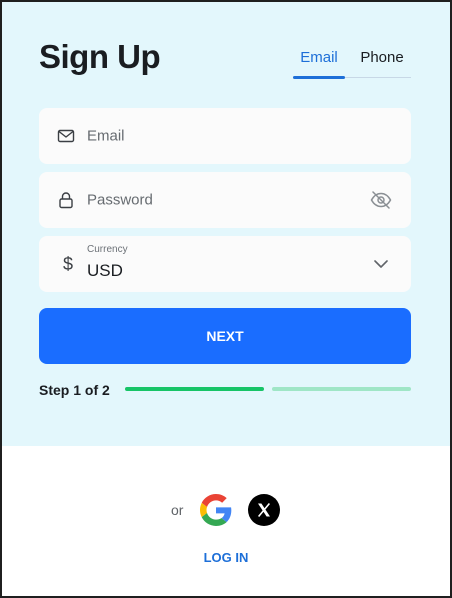  What do you see at coordinates (225, 264) in the screenshot?
I see `currency-select: $ Currency USD` at bounding box center [225, 264].